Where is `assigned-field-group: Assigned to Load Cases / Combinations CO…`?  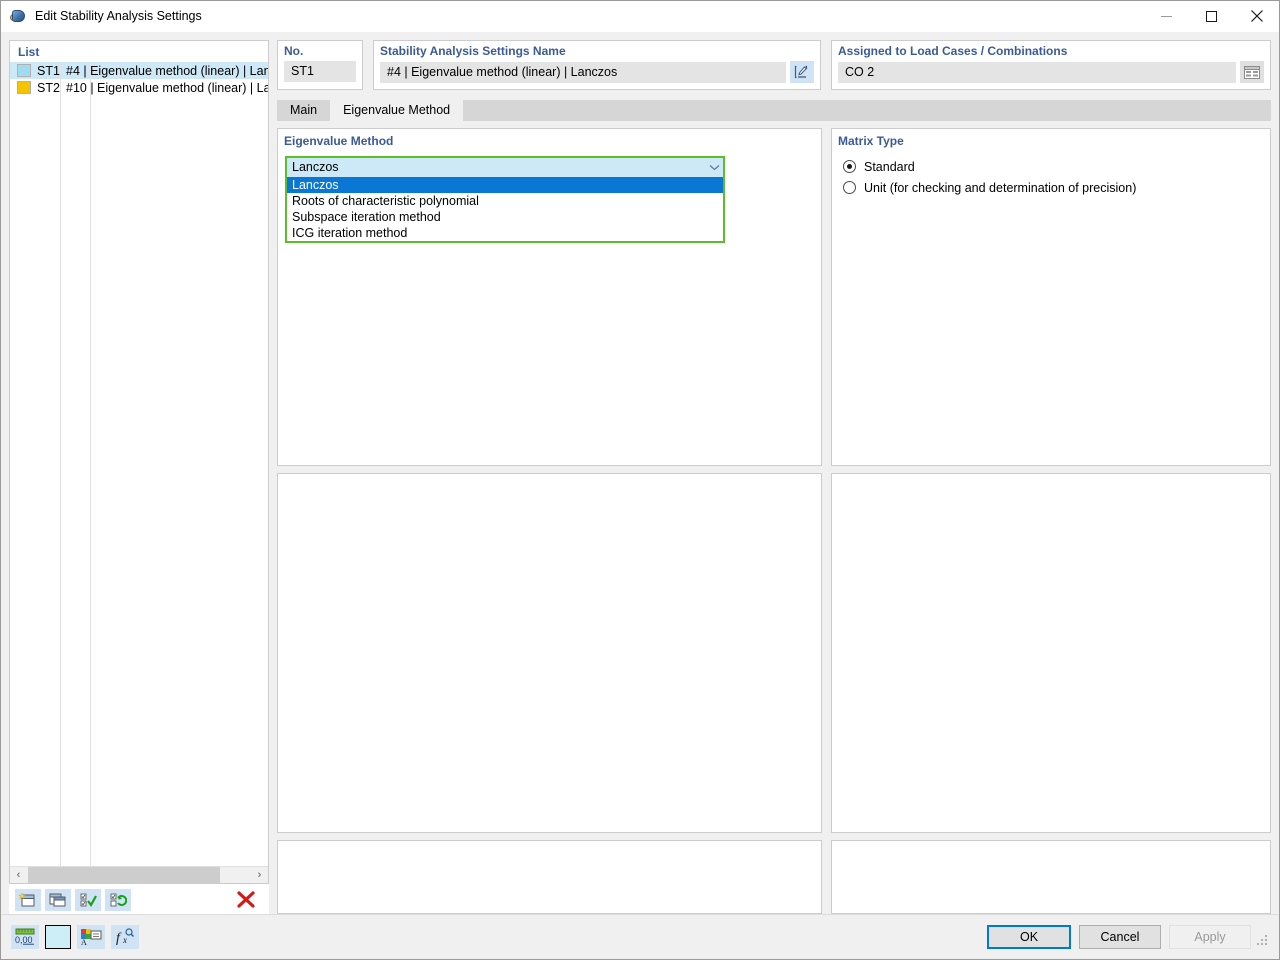 assigned-field-group: Assigned to Load Cases / Combinations CO… is located at coordinates (1051, 65).